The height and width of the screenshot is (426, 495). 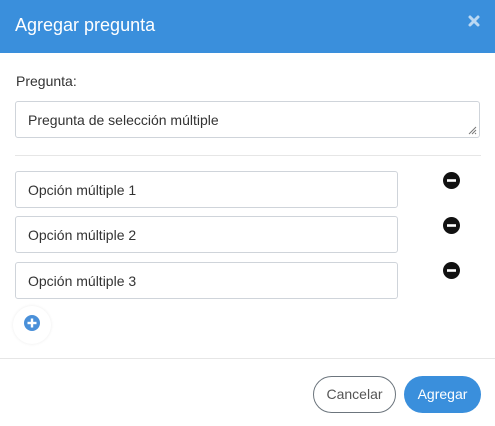 I want to click on remove-option-2-button, so click(x=451, y=225).